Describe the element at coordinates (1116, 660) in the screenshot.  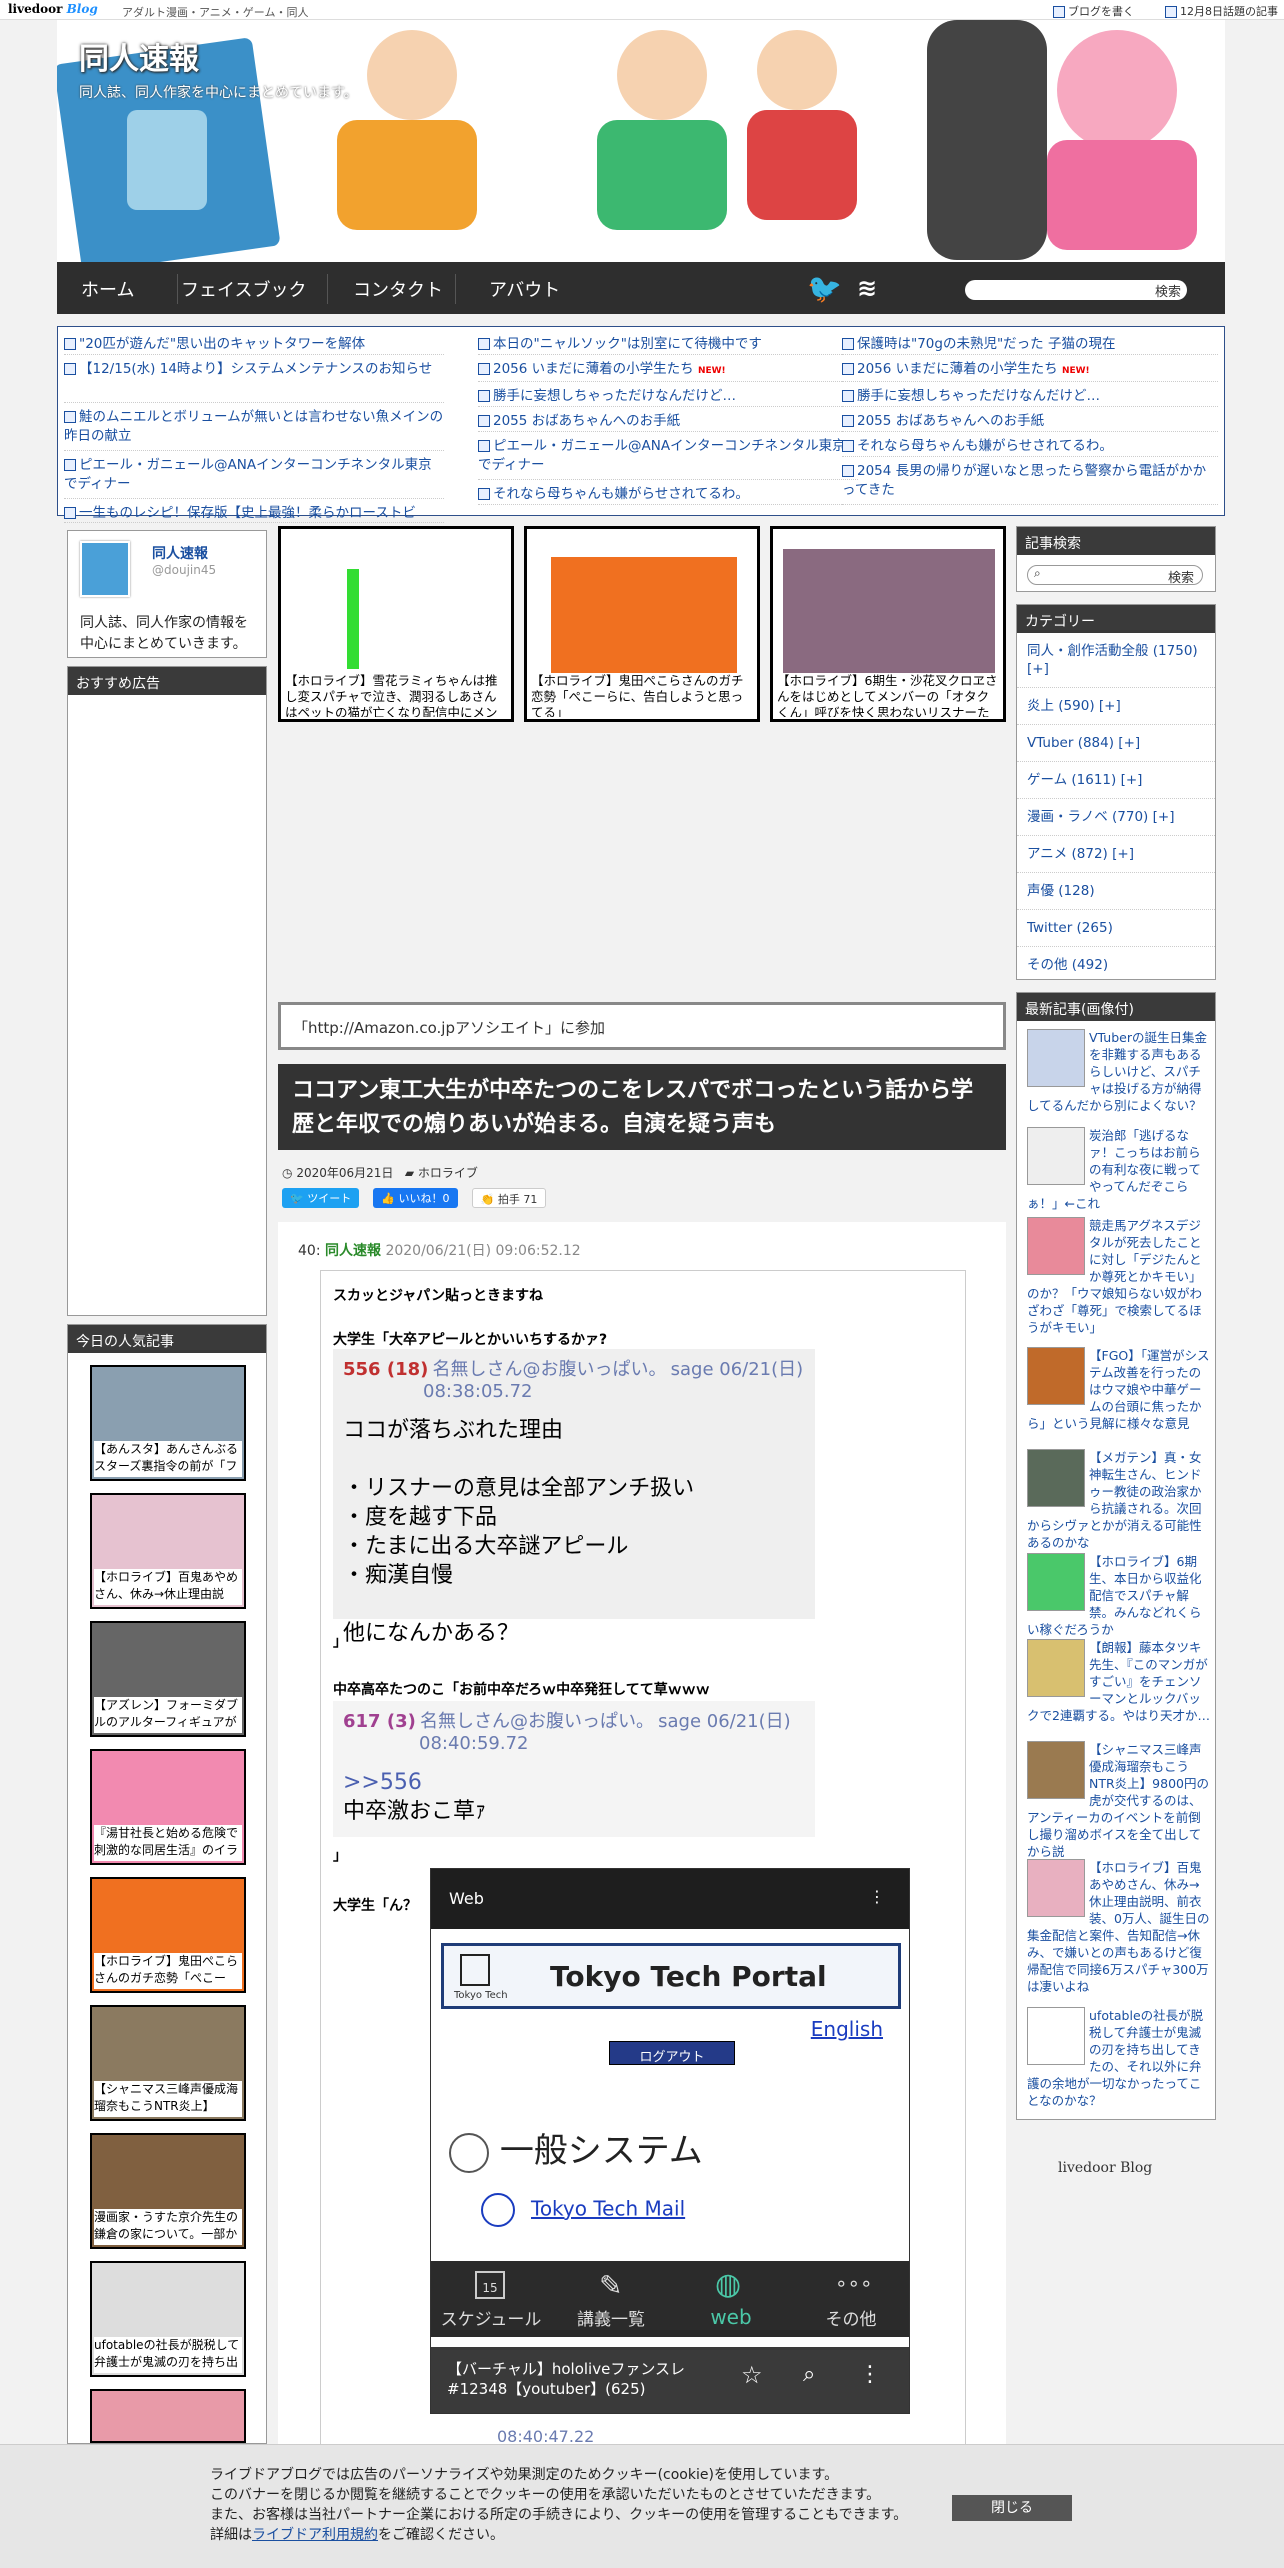
I see `category-item: 同人・創作活動全般 (1750) [+]` at that location.